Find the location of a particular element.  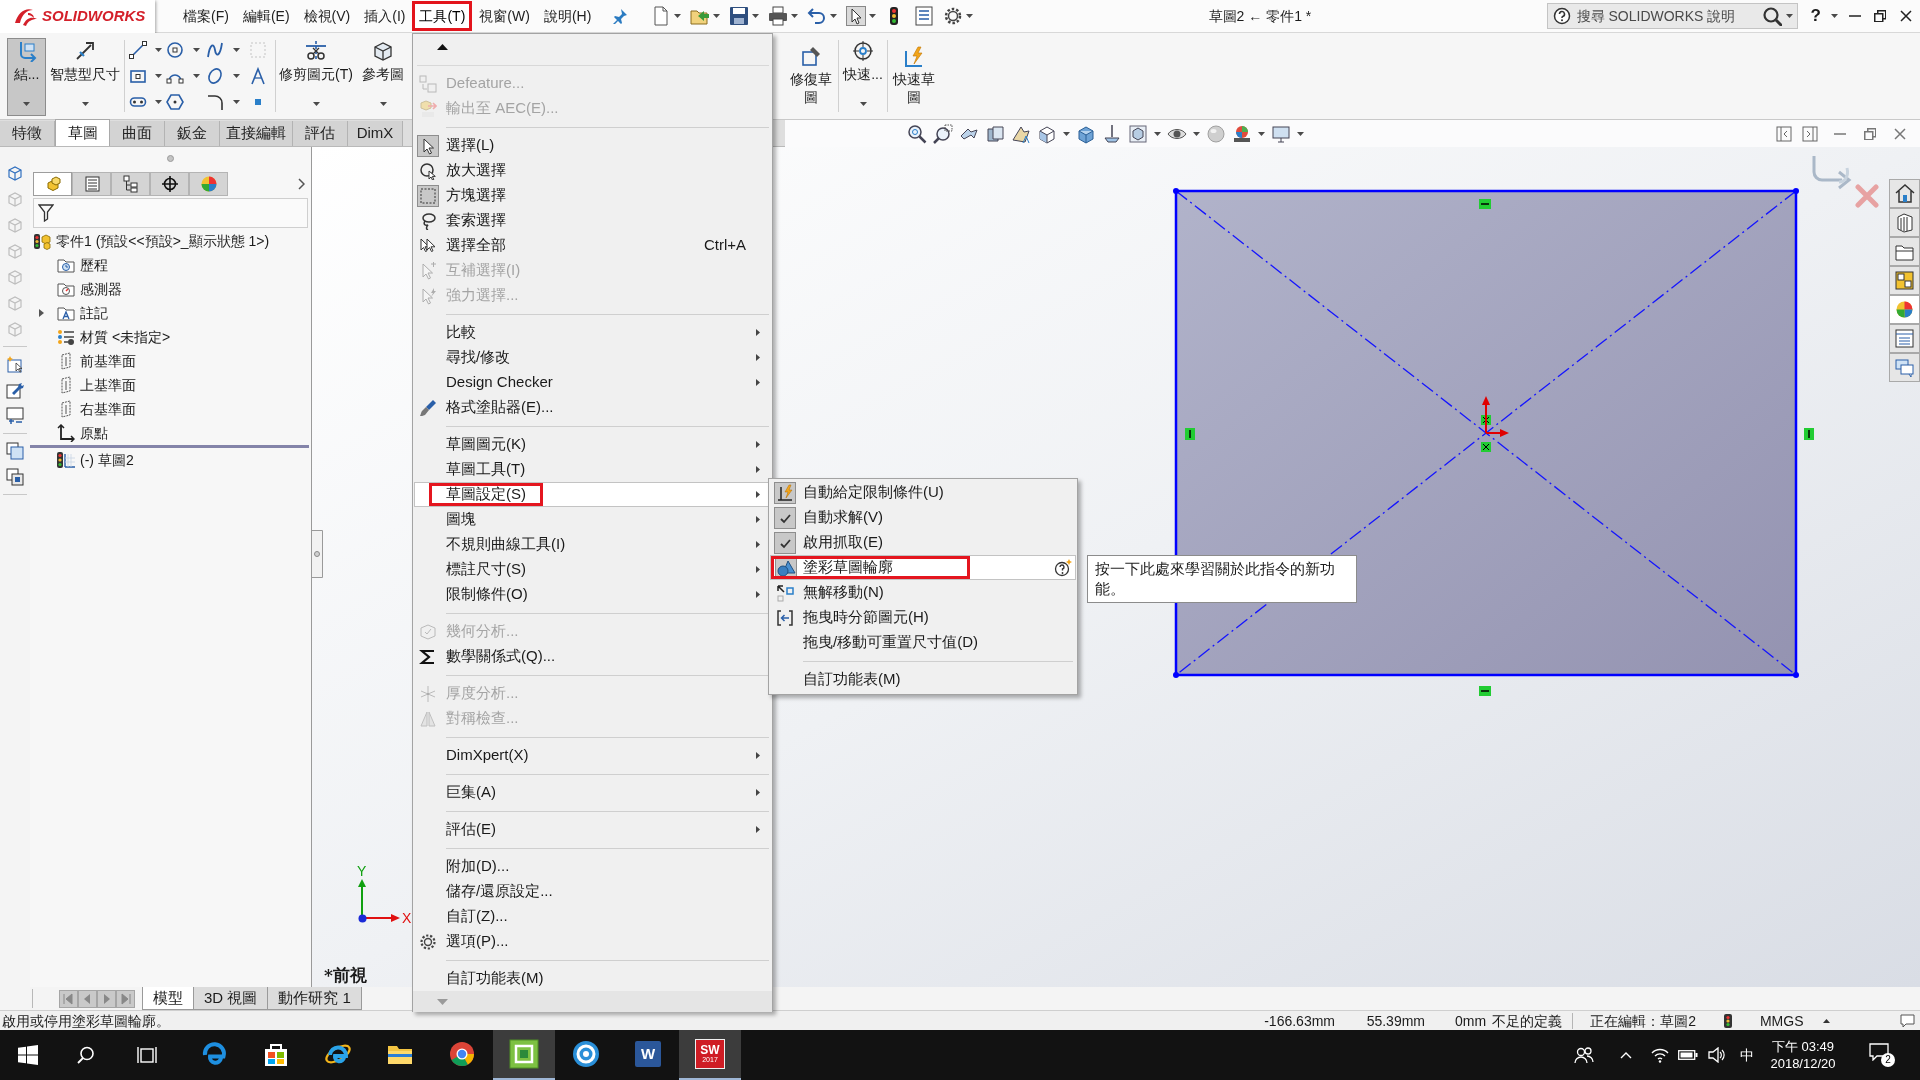

striped-cylinder-icon is located at coordinates (1904, 222).